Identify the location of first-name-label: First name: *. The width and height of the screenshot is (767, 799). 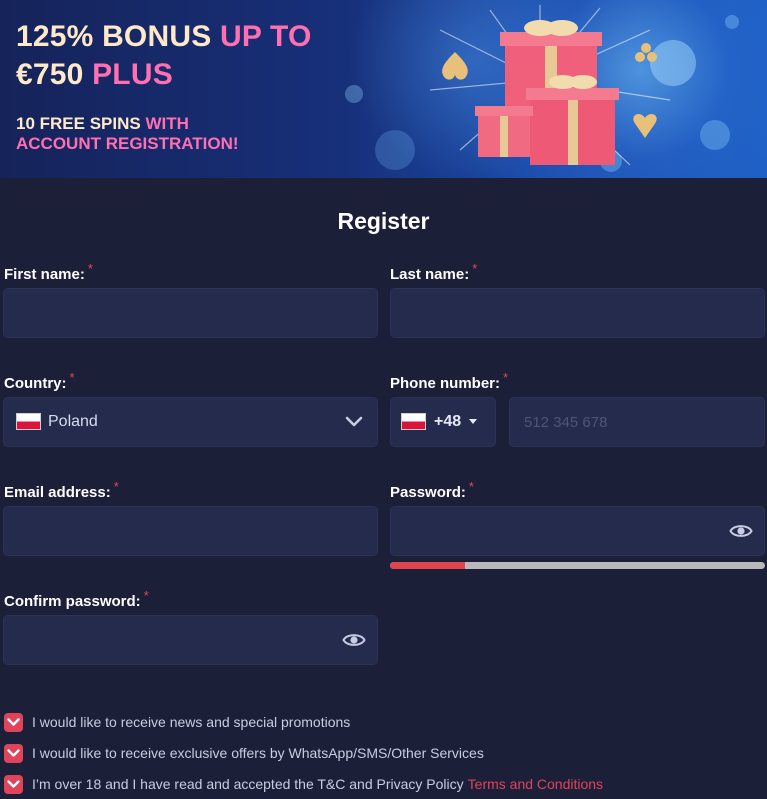
(48, 272).